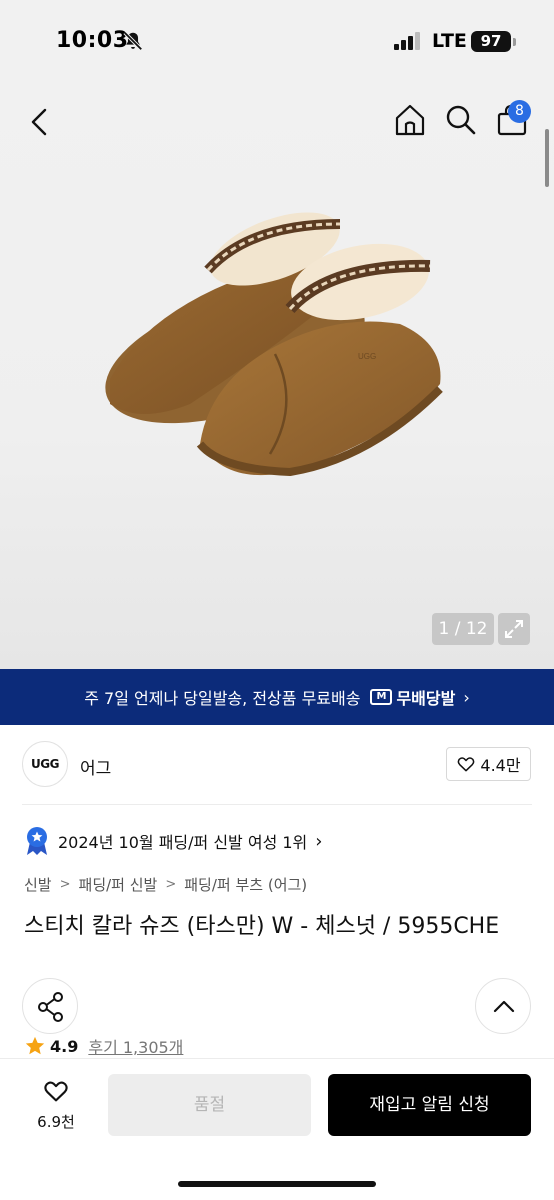 This screenshot has width=554, height=1200. Describe the element at coordinates (381, 697) in the screenshot. I see `delivery-m-icon: M` at that location.